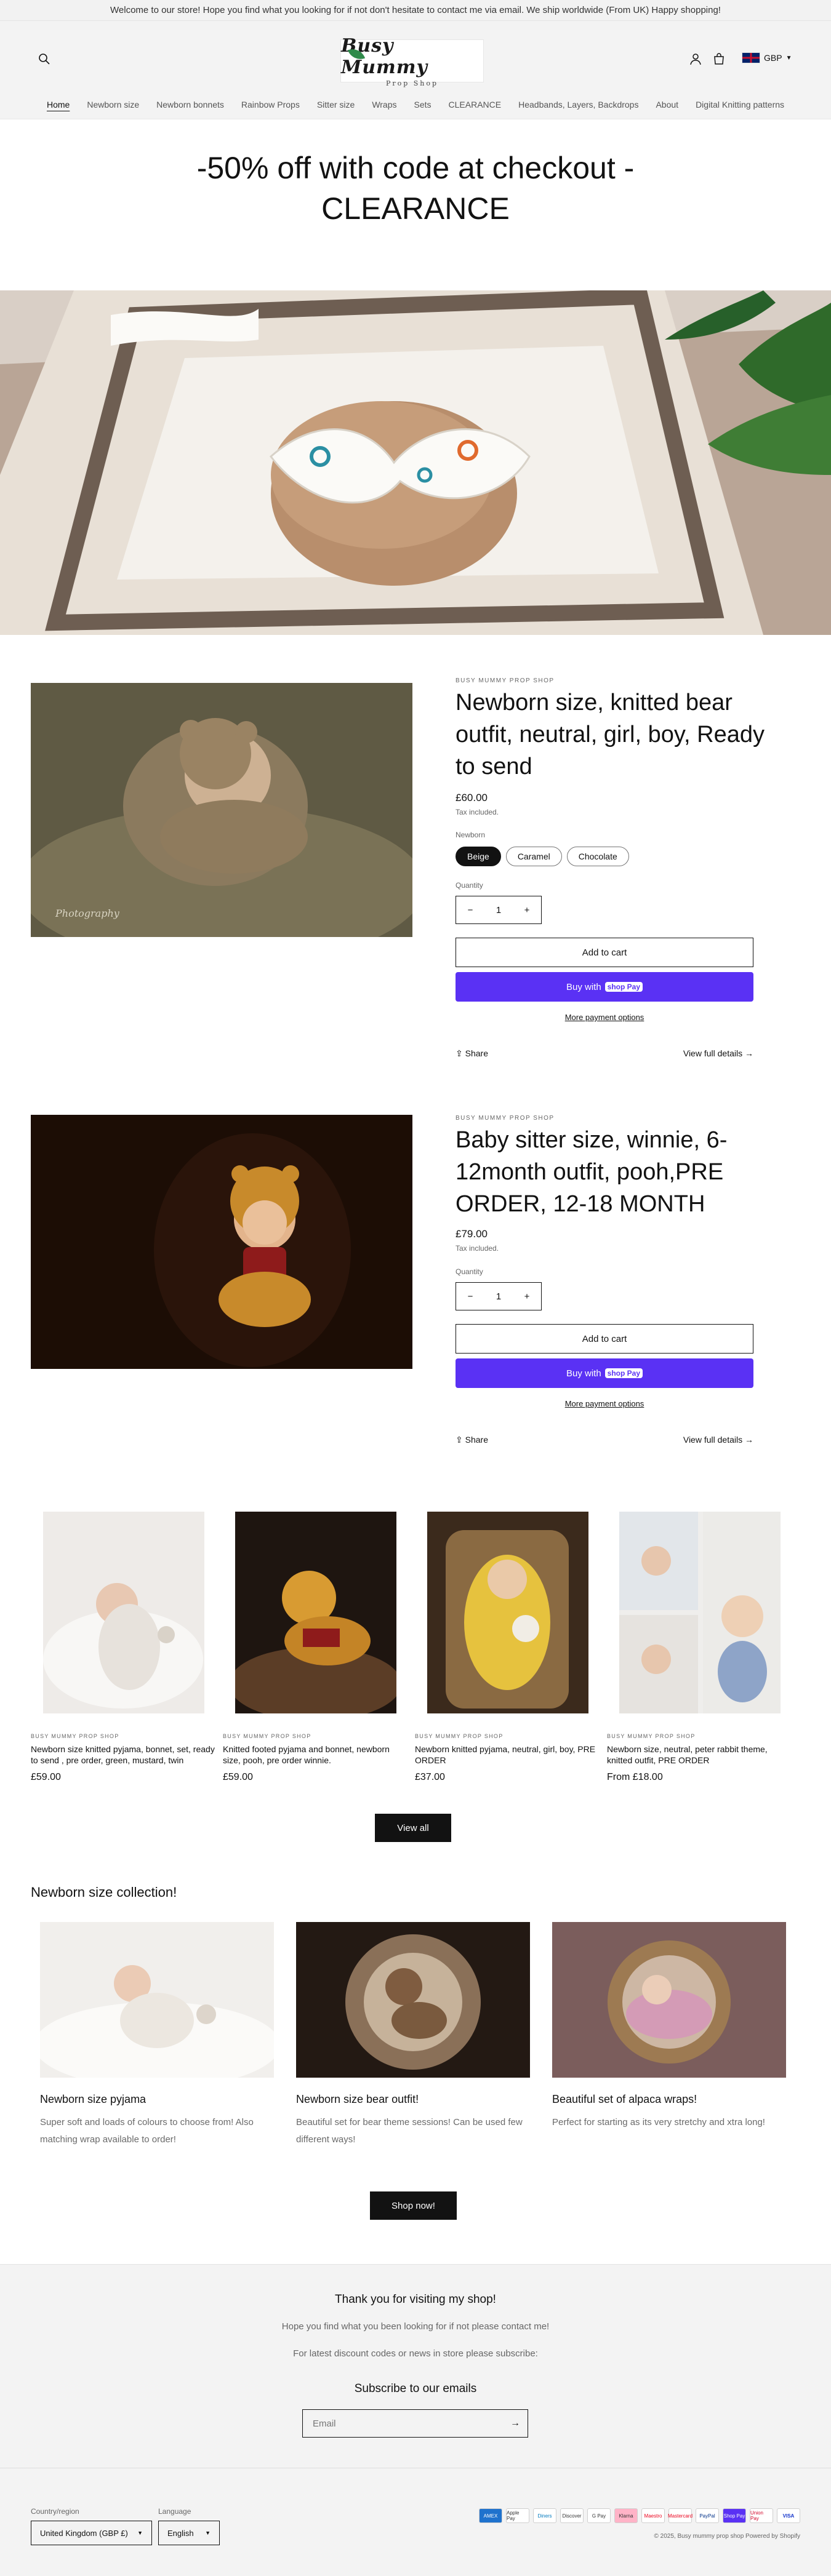 The height and width of the screenshot is (2576, 831). I want to click on product-1-shop-pay-button: Buy with shop Pay, so click(604, 987).